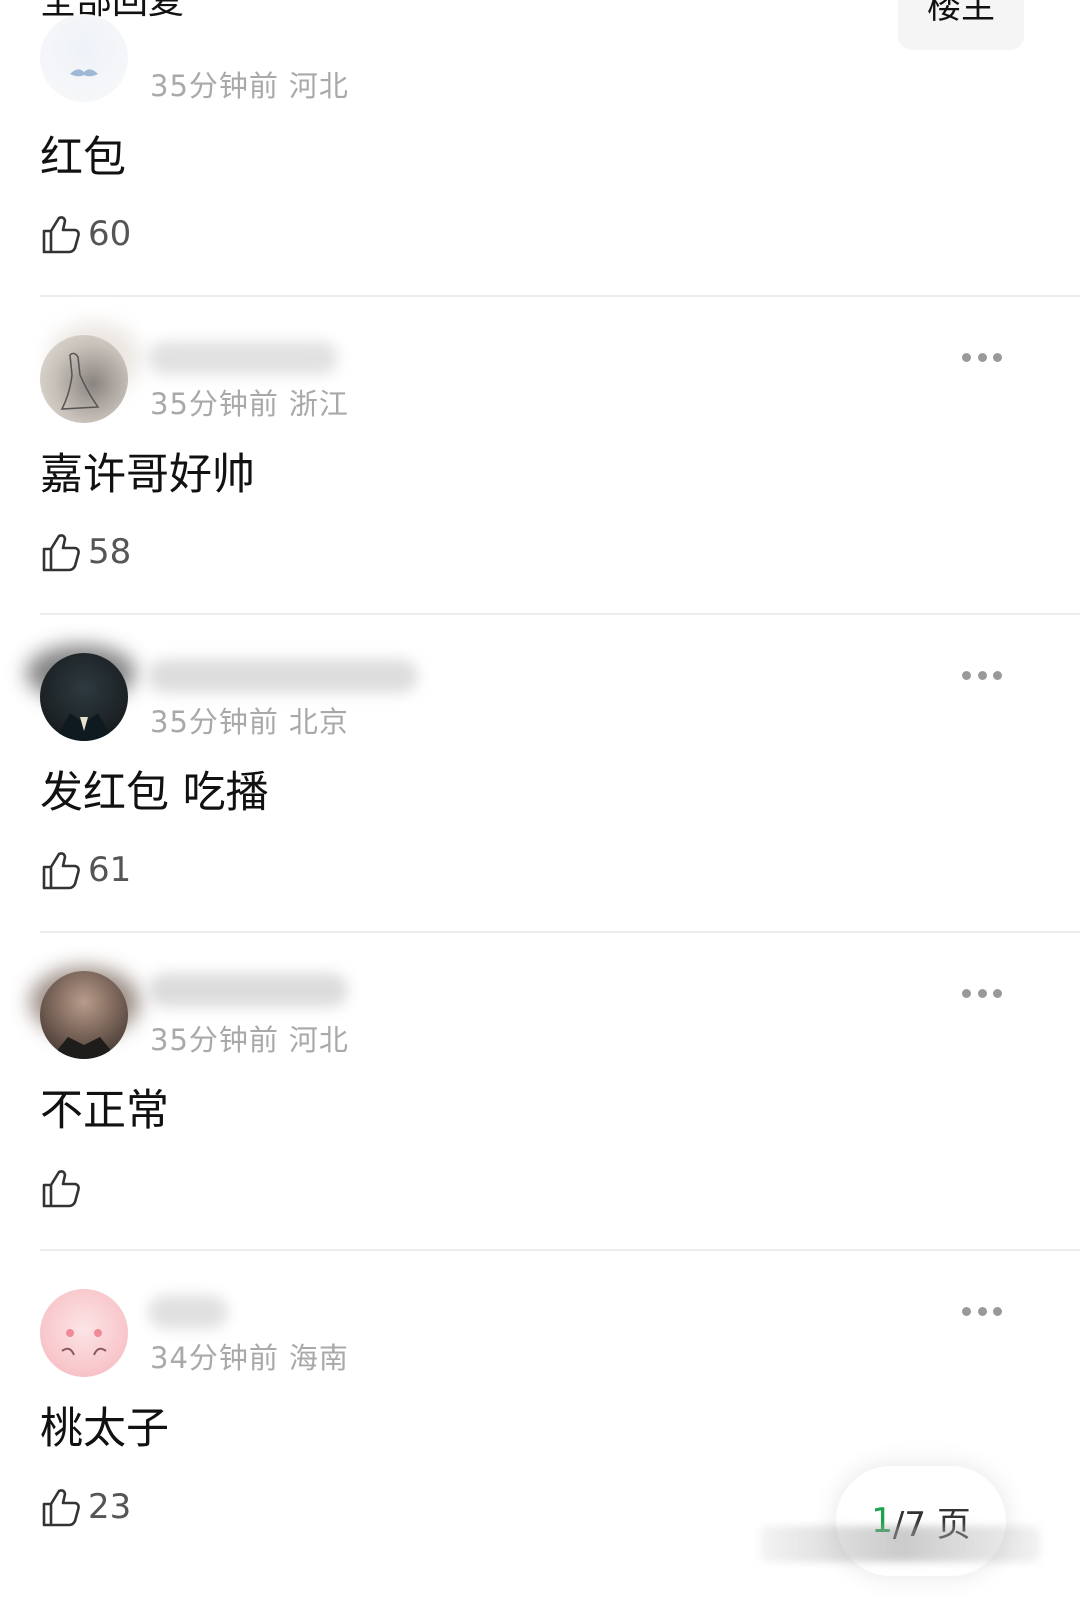 The height and width of the screenshot is (1622, 1080). I want to click on like-button, so click(64, 1188).